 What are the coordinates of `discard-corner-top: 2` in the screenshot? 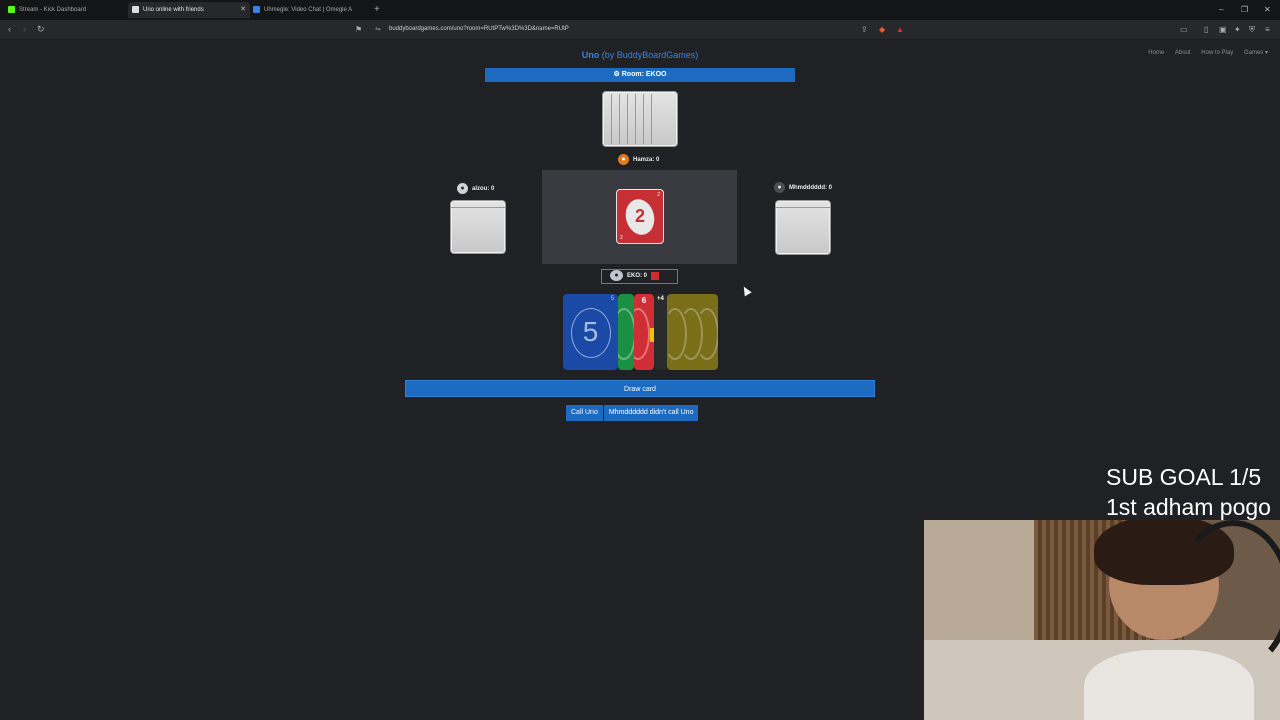 It's located at (658, 195).